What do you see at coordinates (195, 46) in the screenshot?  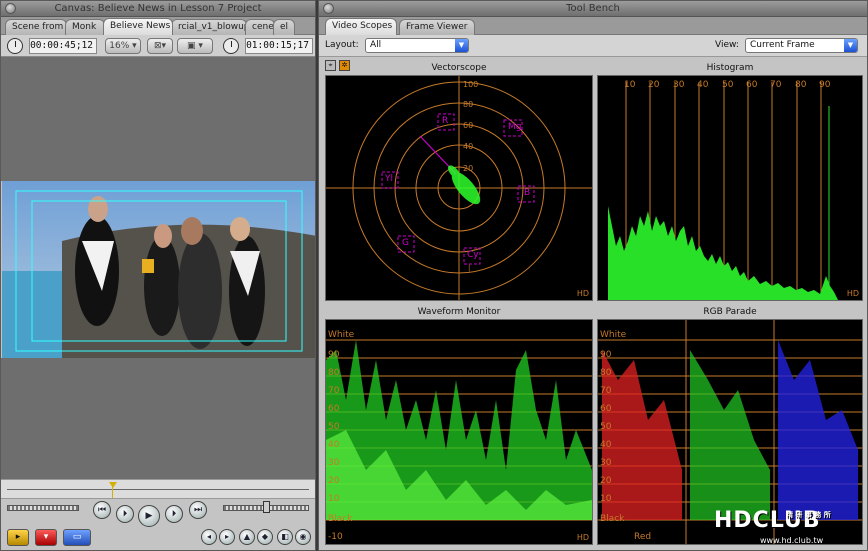 I see `overlay-popup: ▣ ▾` at bounding box center [195, 46].